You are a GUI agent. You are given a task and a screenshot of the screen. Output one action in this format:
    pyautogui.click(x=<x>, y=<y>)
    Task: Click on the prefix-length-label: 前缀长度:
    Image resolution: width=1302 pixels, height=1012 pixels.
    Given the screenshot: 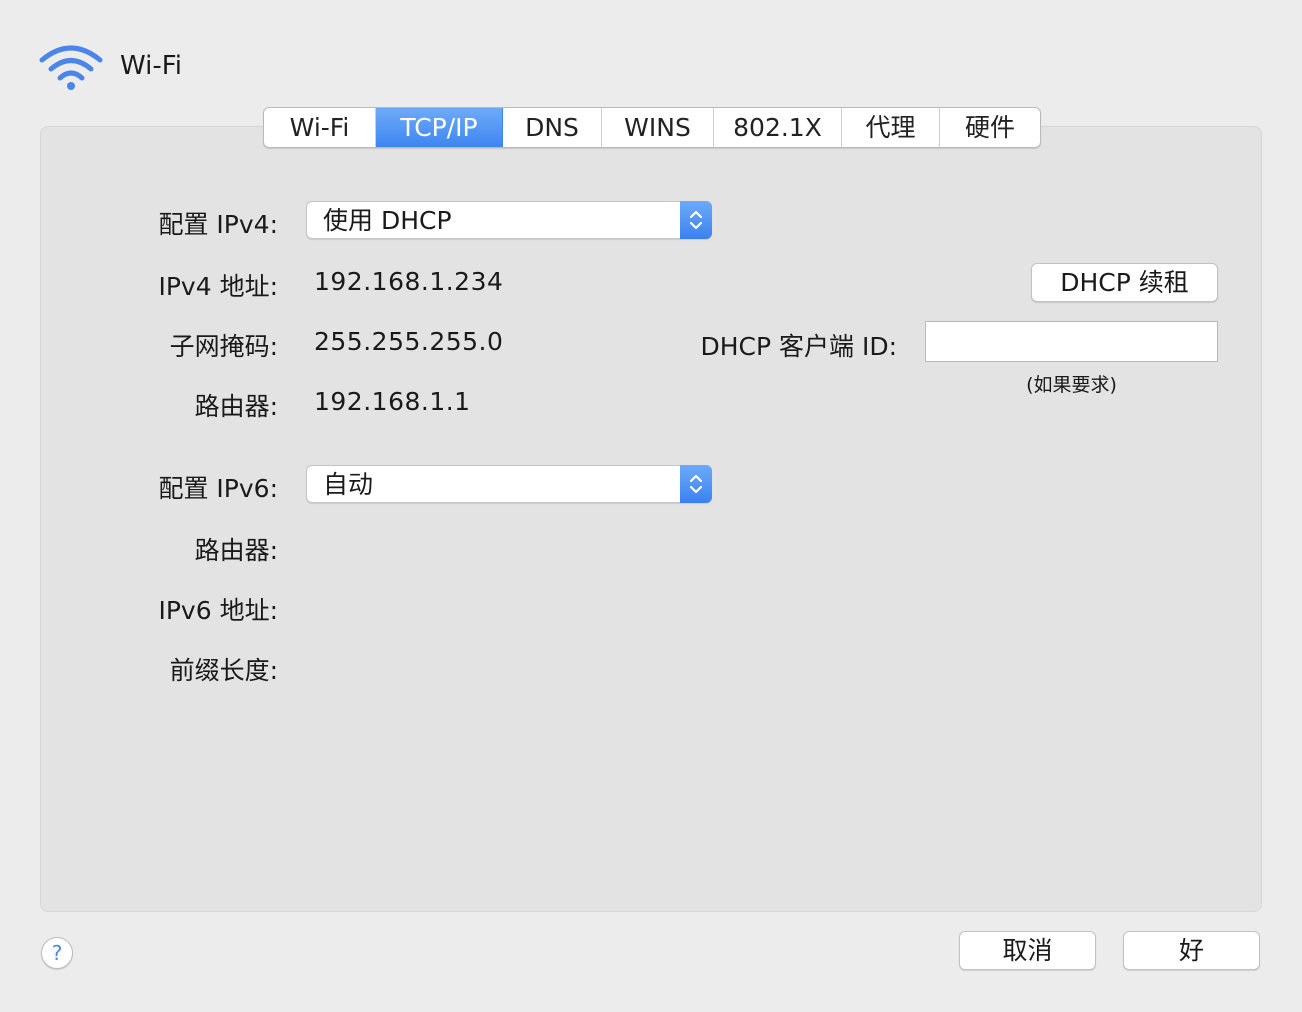 What is the action you would take?
    pyautogui.click(x=223, y=670)
    